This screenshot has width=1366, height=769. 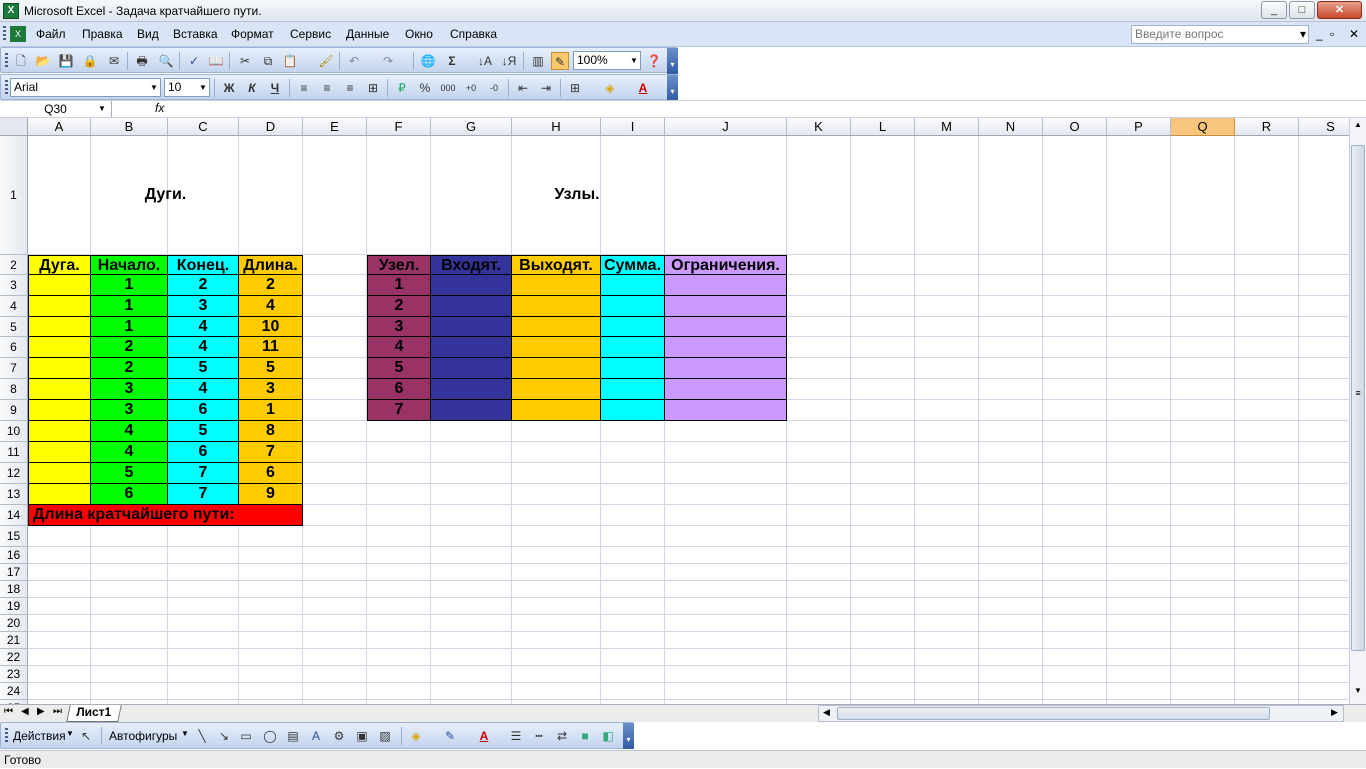 I want to click on column-header-i: I, so click(x=633, y=127).